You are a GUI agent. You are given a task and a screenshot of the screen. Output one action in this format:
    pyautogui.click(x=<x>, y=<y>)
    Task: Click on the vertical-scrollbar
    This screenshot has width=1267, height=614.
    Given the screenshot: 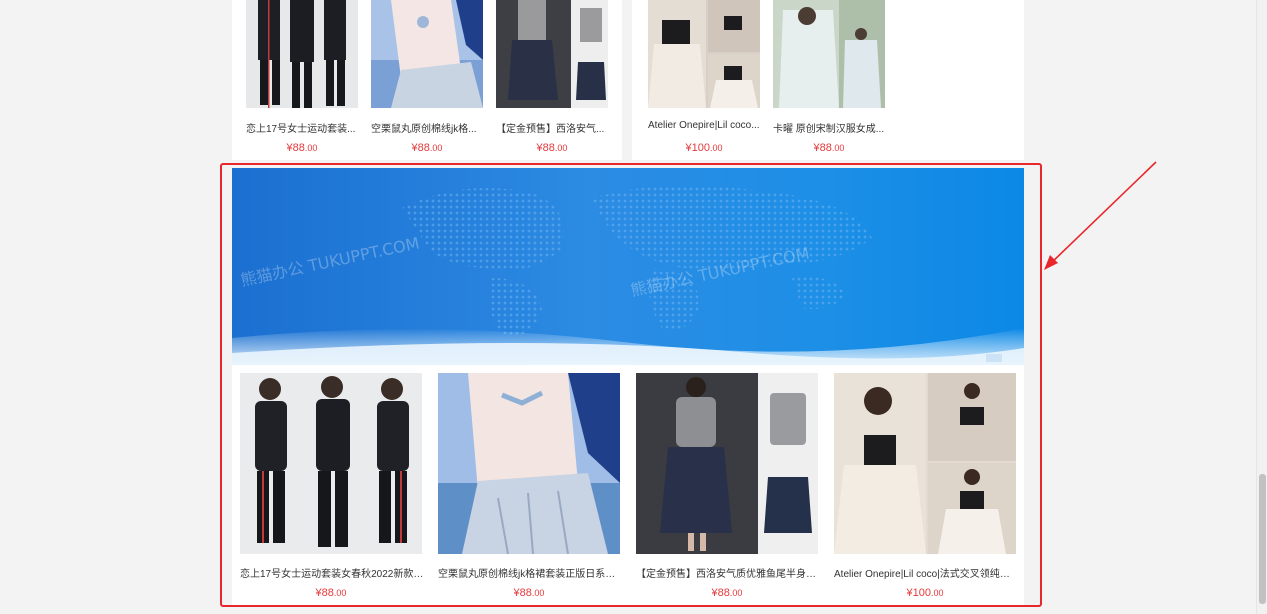 What is the action you would take?
    pyautogui.click(x=1261, y=307)
    